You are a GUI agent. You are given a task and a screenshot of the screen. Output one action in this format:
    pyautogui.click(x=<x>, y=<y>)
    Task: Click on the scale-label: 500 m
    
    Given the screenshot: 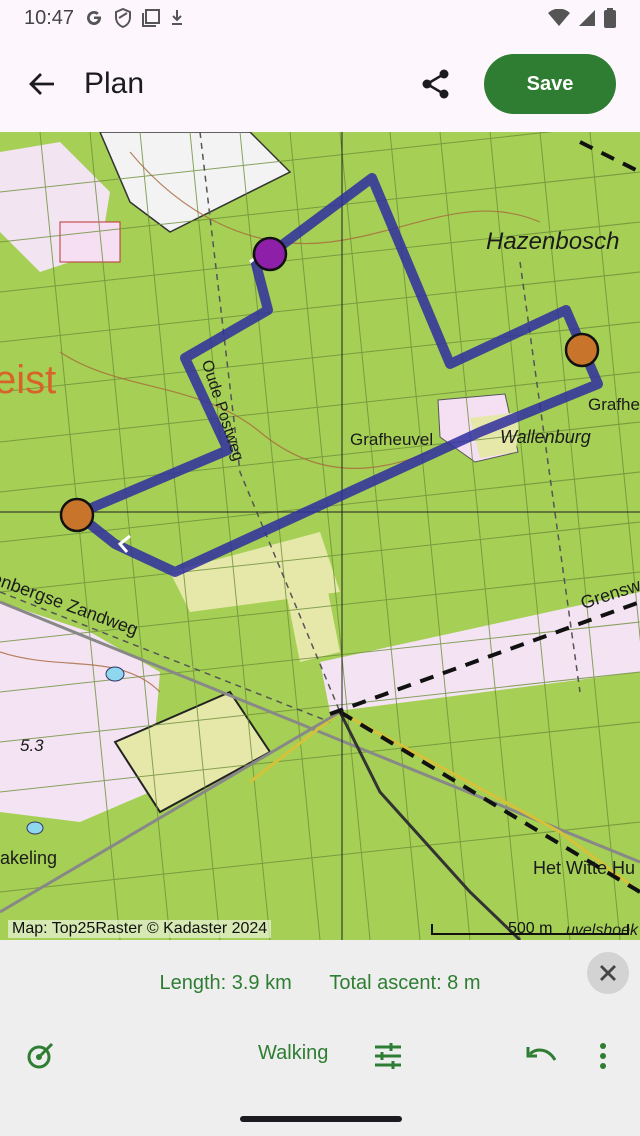 What is the action you would take?
    pyautogui.click(x=530, y=928)
    